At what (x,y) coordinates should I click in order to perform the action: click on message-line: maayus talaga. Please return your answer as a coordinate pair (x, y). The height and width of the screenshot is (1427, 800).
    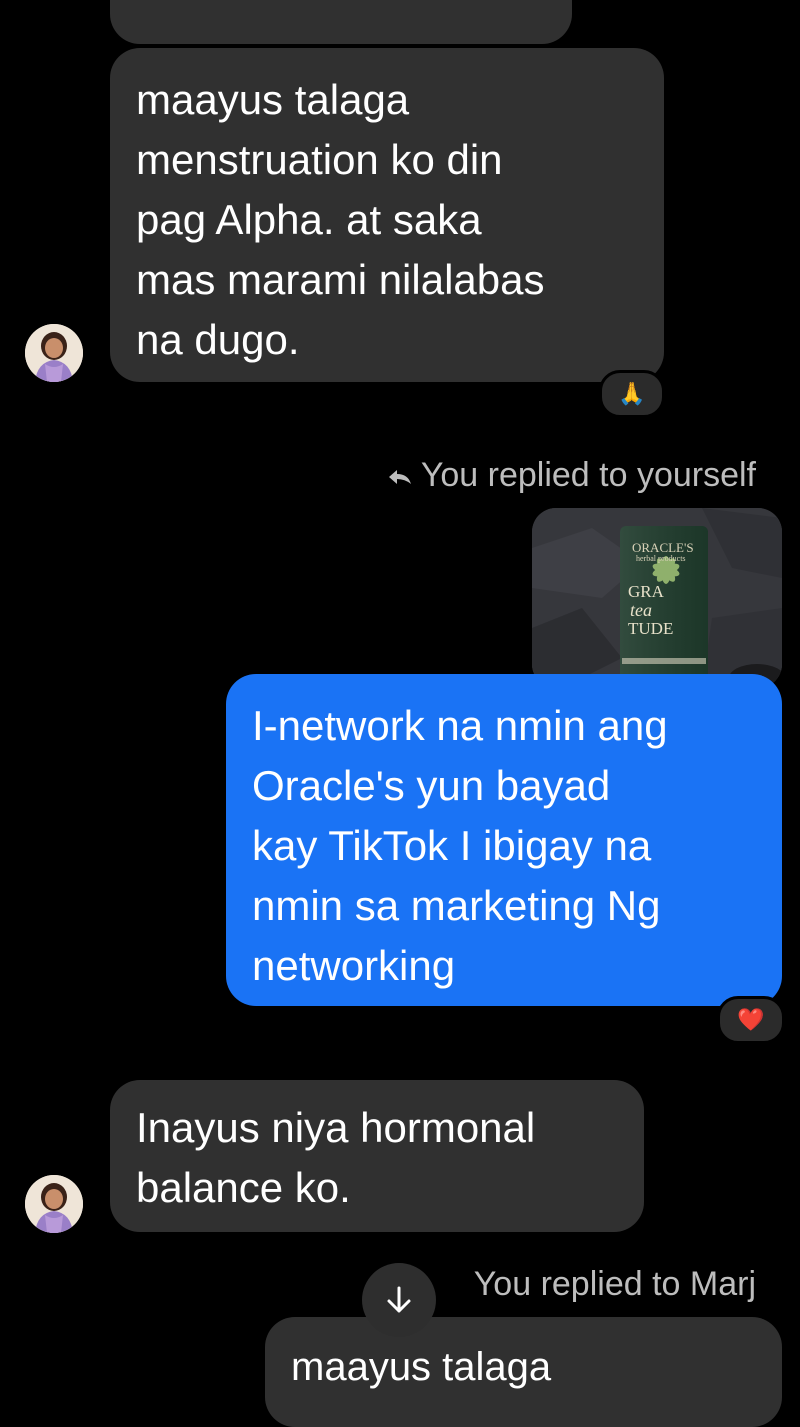
    Looking at the image, I should click on (273, 99).